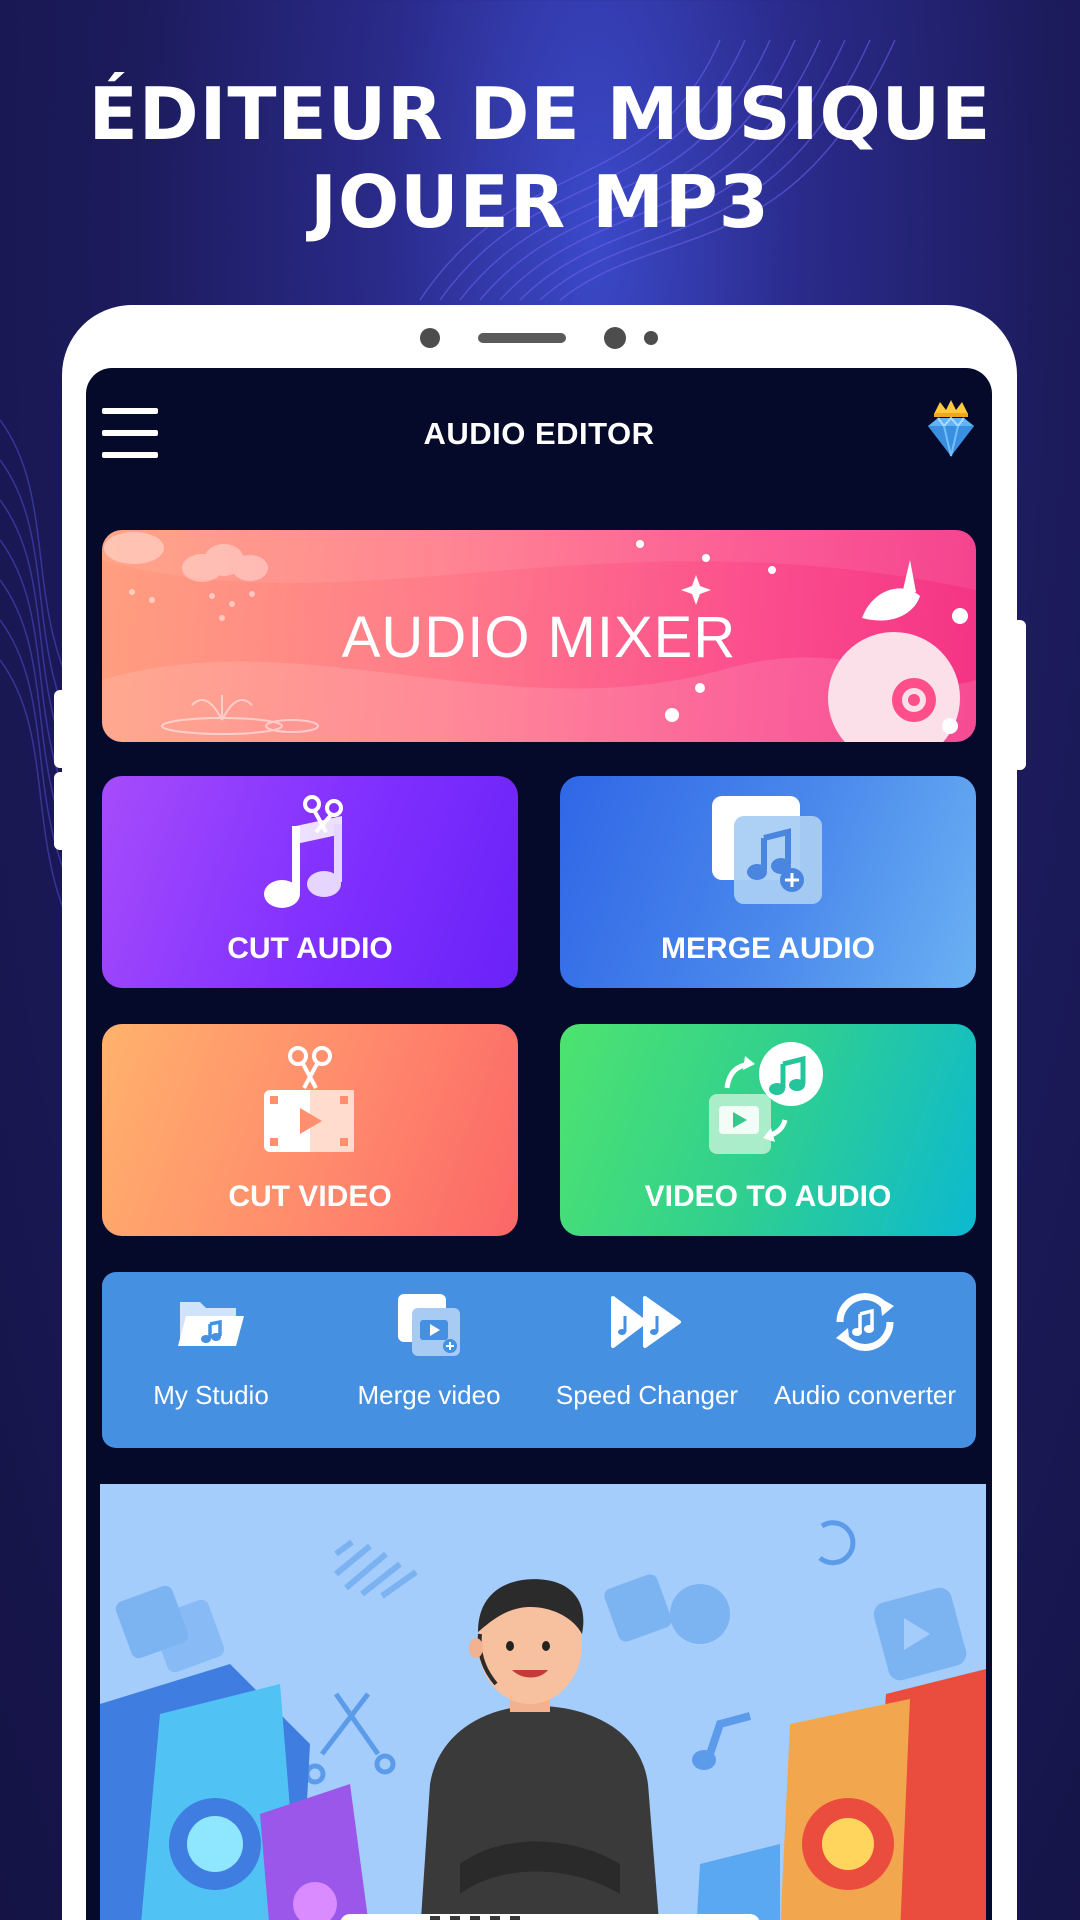 The width and height of the screenshot is (1080, 1920). I want to click on merge-audio-label: MERGE AUDIO, so click(768, 948).